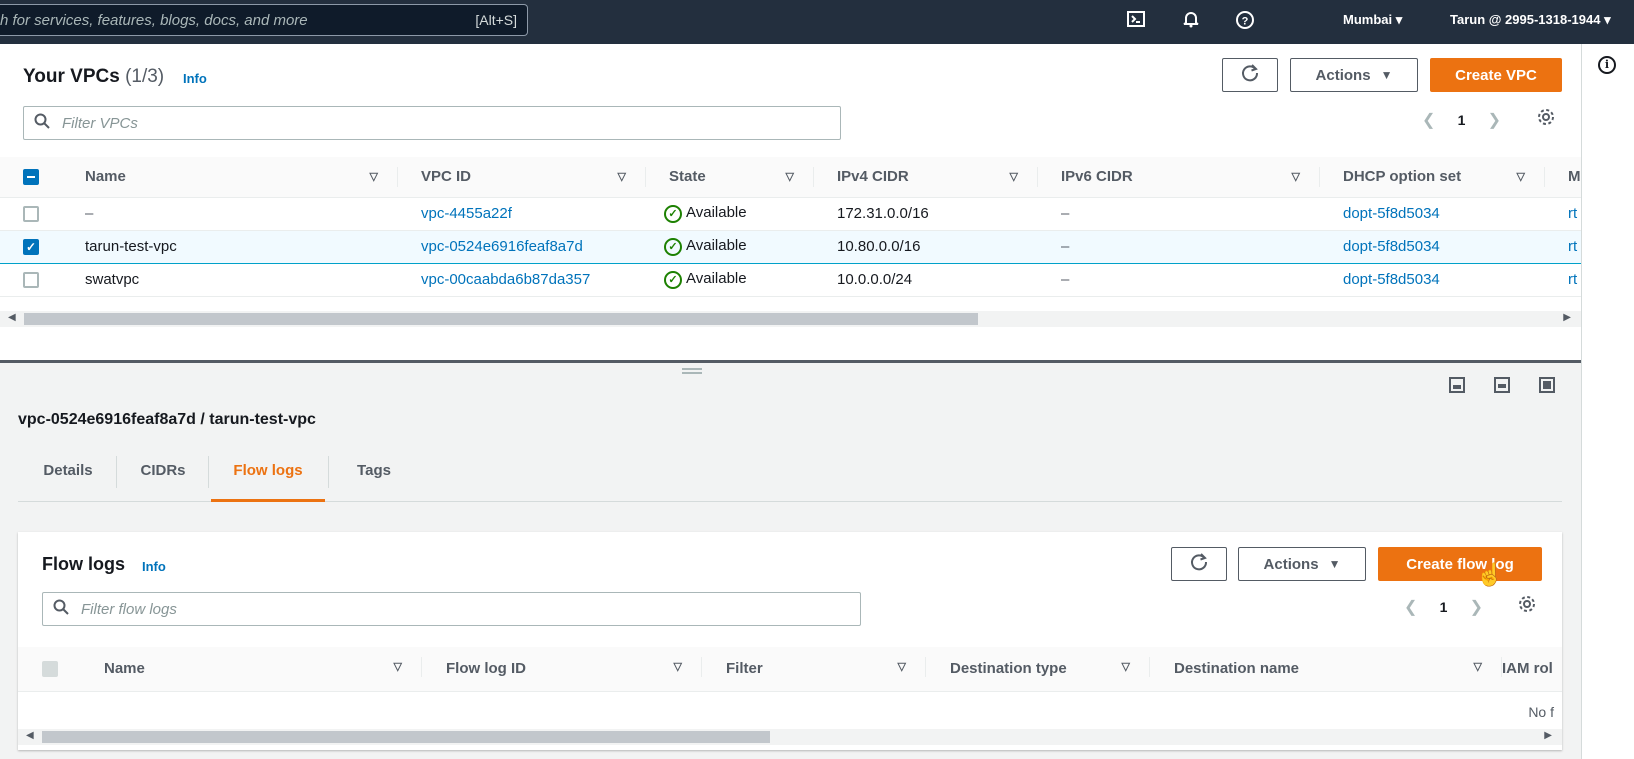 Image resolution: width=1634 pixels, height=759 pixels. I want to click on col-header: VPC ID ▽, so click(522, 177).